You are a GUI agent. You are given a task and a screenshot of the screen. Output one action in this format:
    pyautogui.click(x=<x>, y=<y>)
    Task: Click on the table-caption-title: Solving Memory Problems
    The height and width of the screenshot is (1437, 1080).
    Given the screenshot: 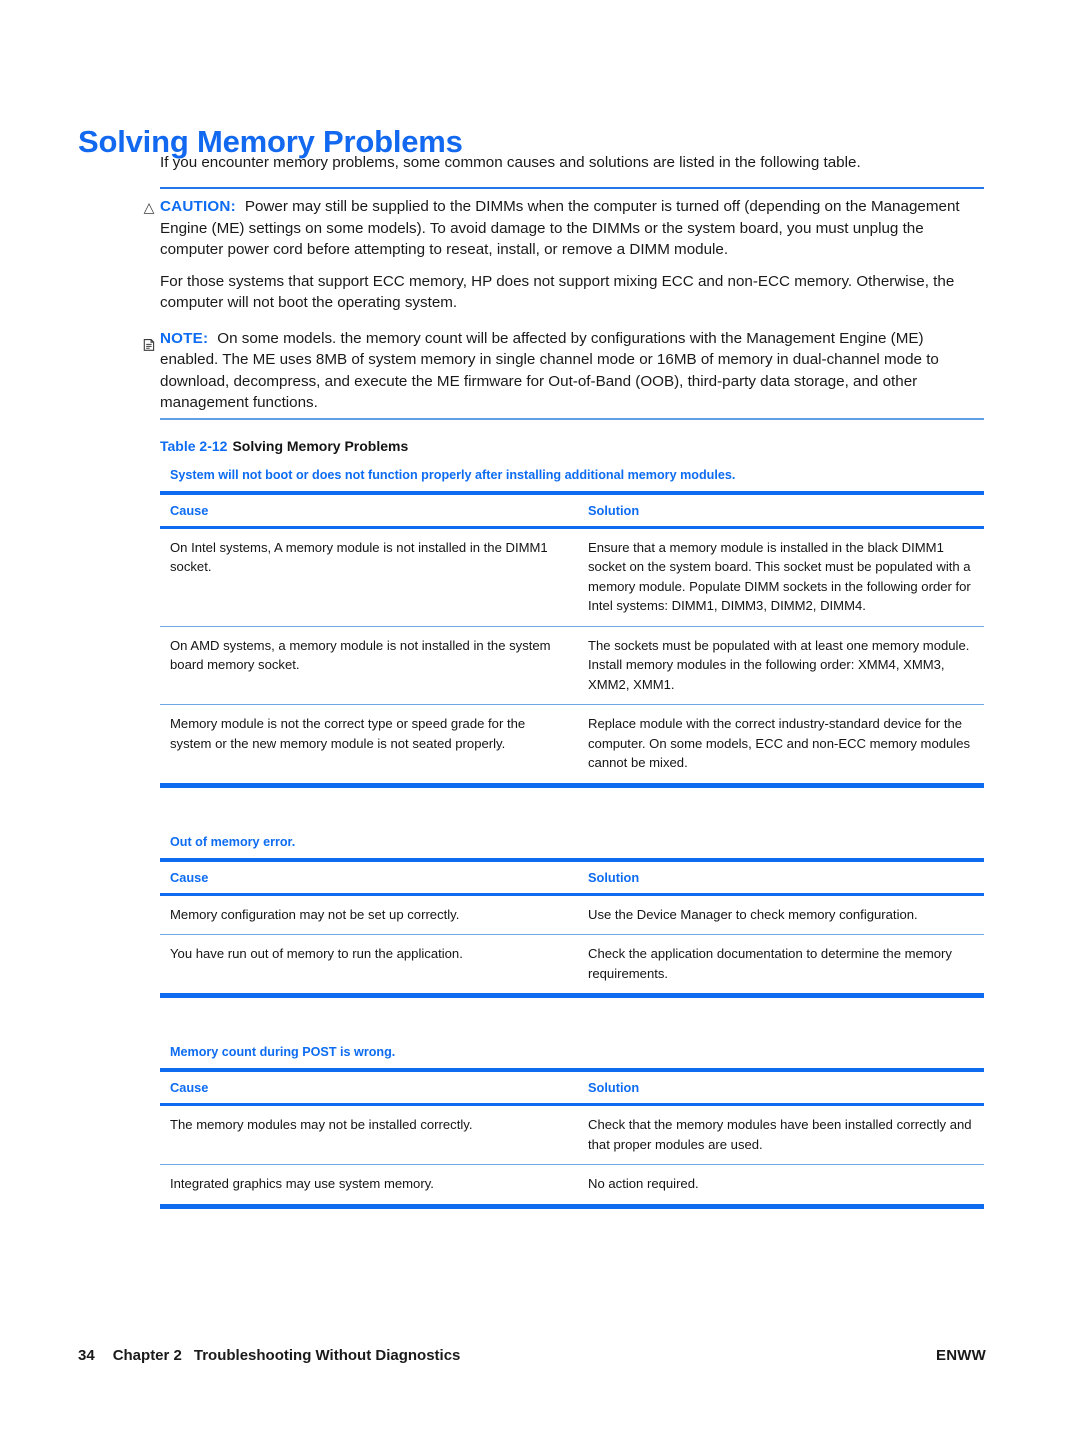 What is the action you would take?
    pyautogui.click(x=320, y=445)
    